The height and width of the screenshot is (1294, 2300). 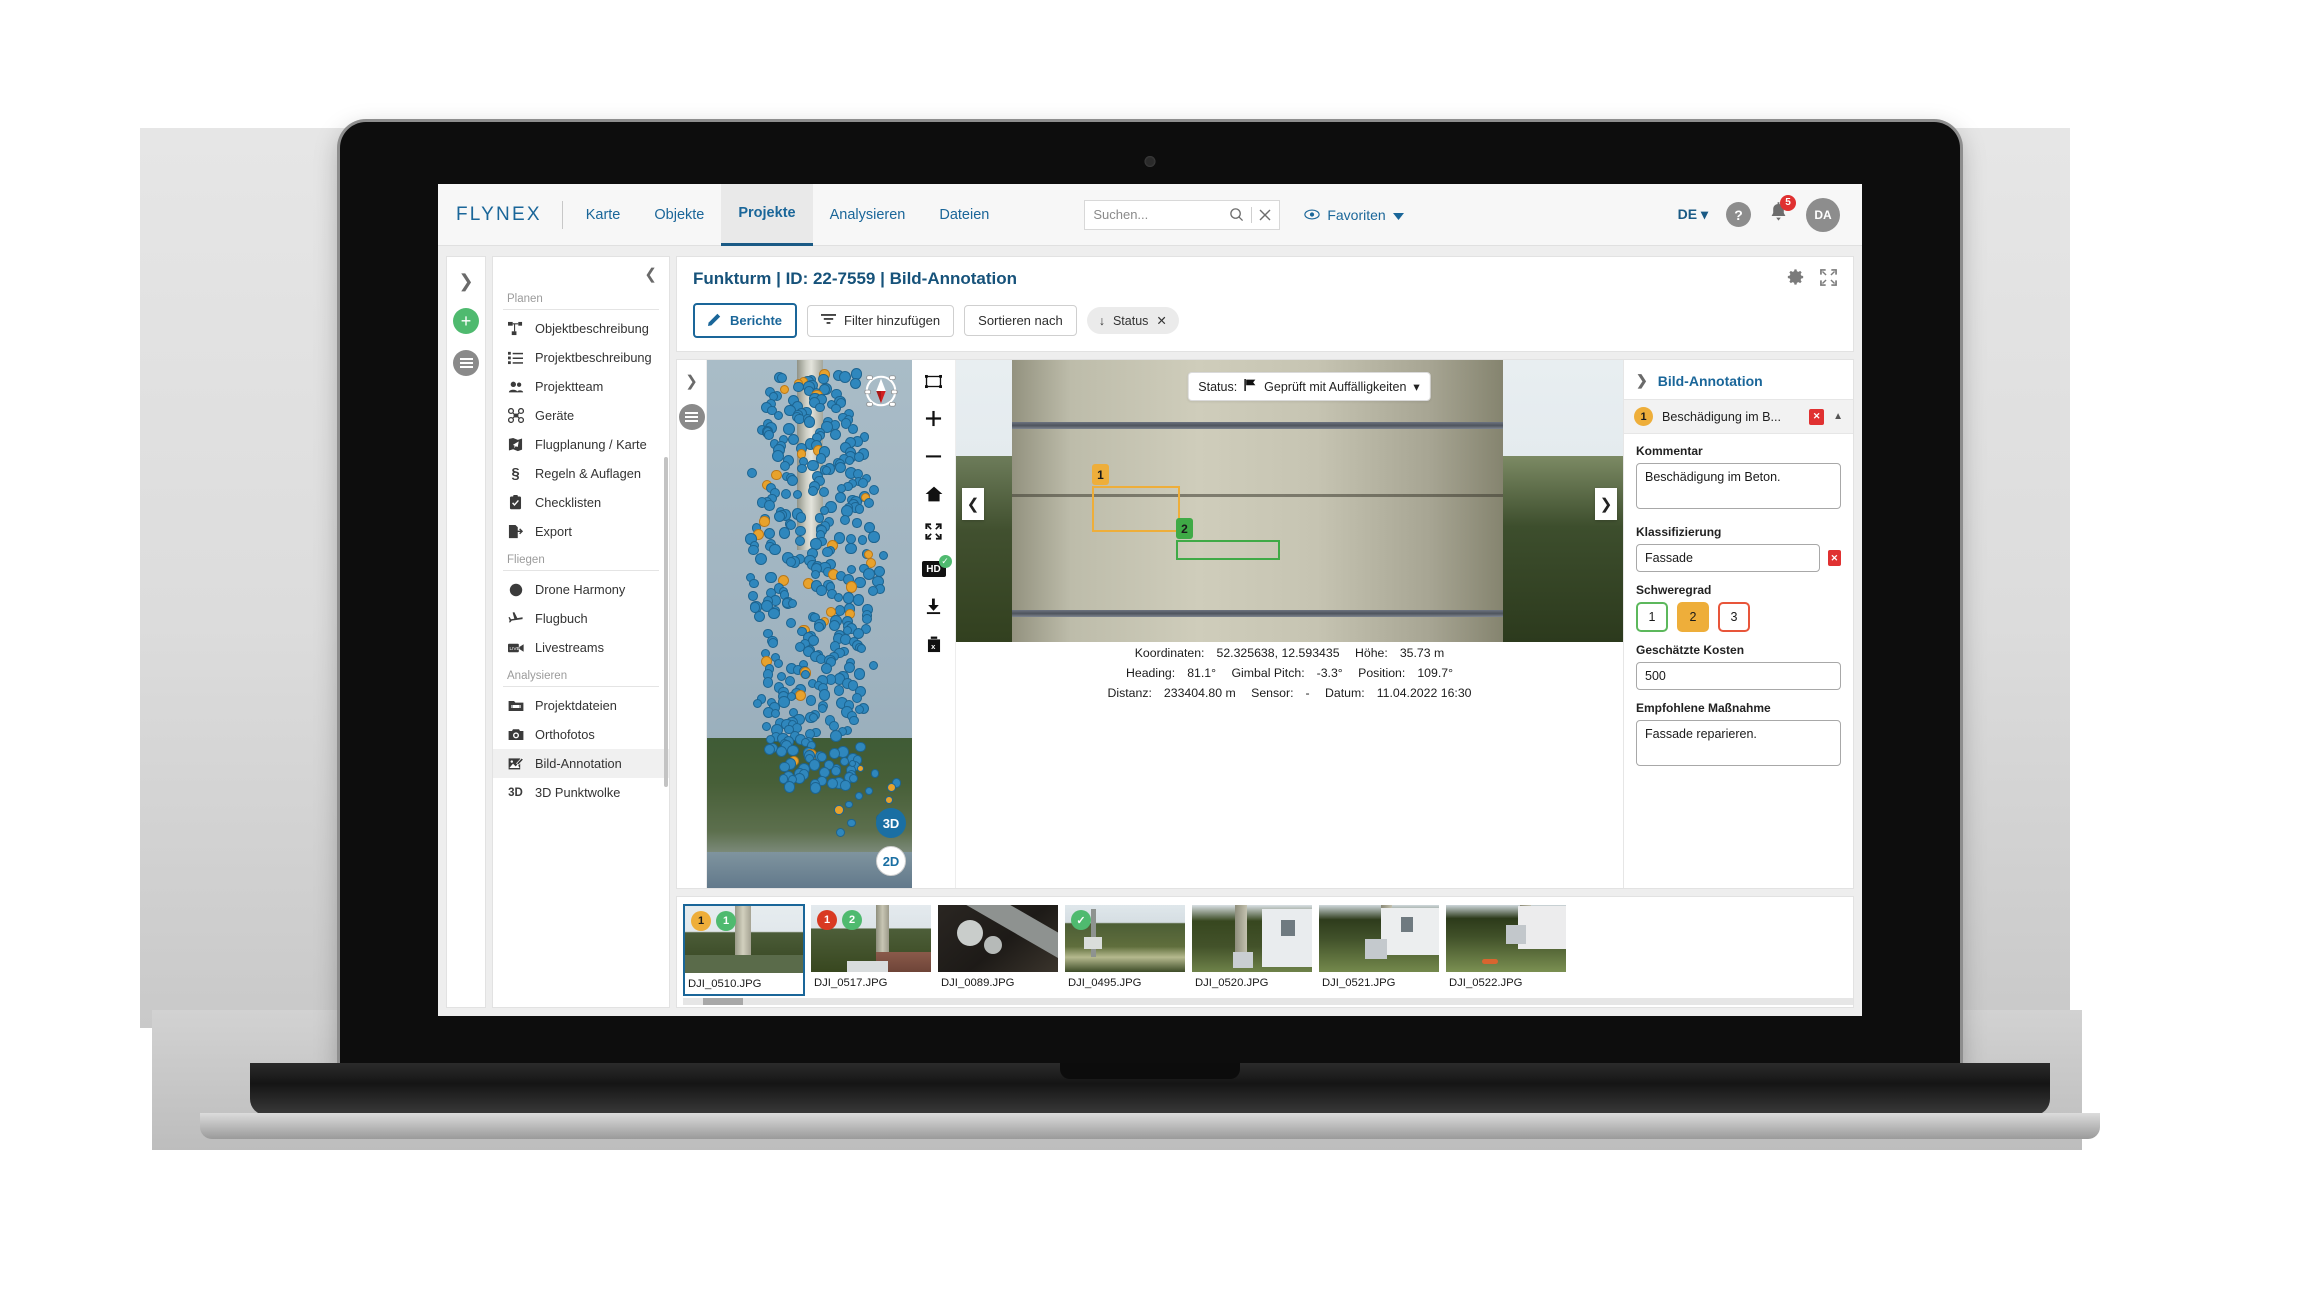 I want to click on nav-item-dateien: Dateien, so click(x=964, y=215).